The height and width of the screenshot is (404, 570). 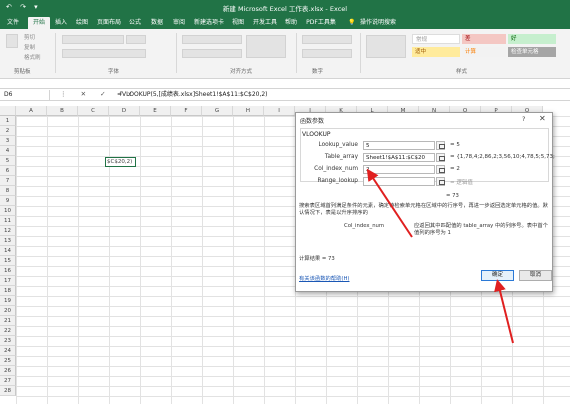 I want to click on annotation-arrows, so click(x=440, y=256).